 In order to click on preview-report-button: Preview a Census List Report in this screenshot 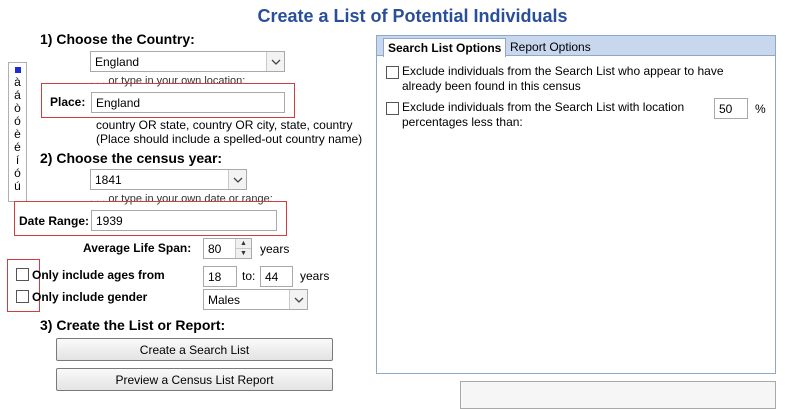, I will do `click(194, 379)`.